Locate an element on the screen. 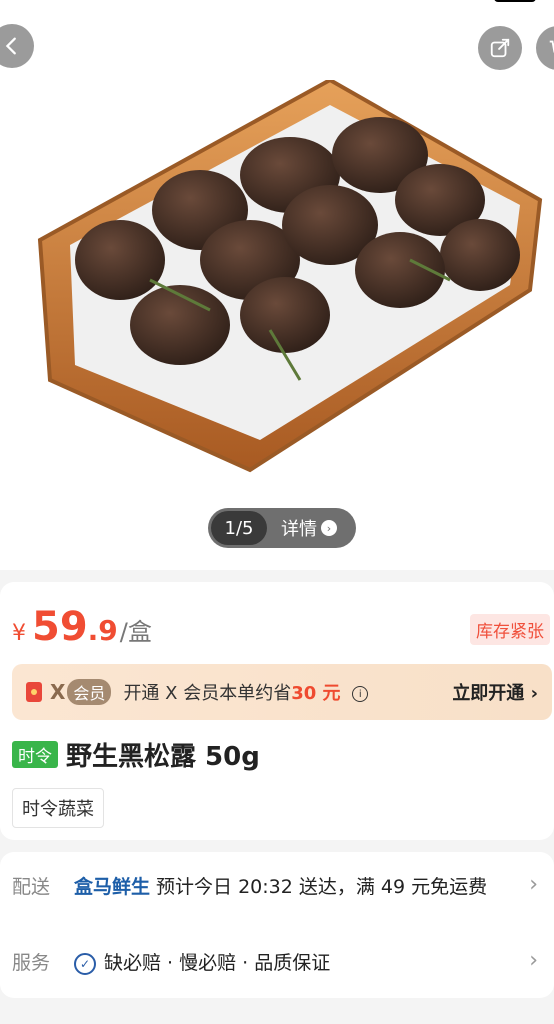 The image size is (554, 1024). details-label: 详情 is located at coordinates (299, 529).